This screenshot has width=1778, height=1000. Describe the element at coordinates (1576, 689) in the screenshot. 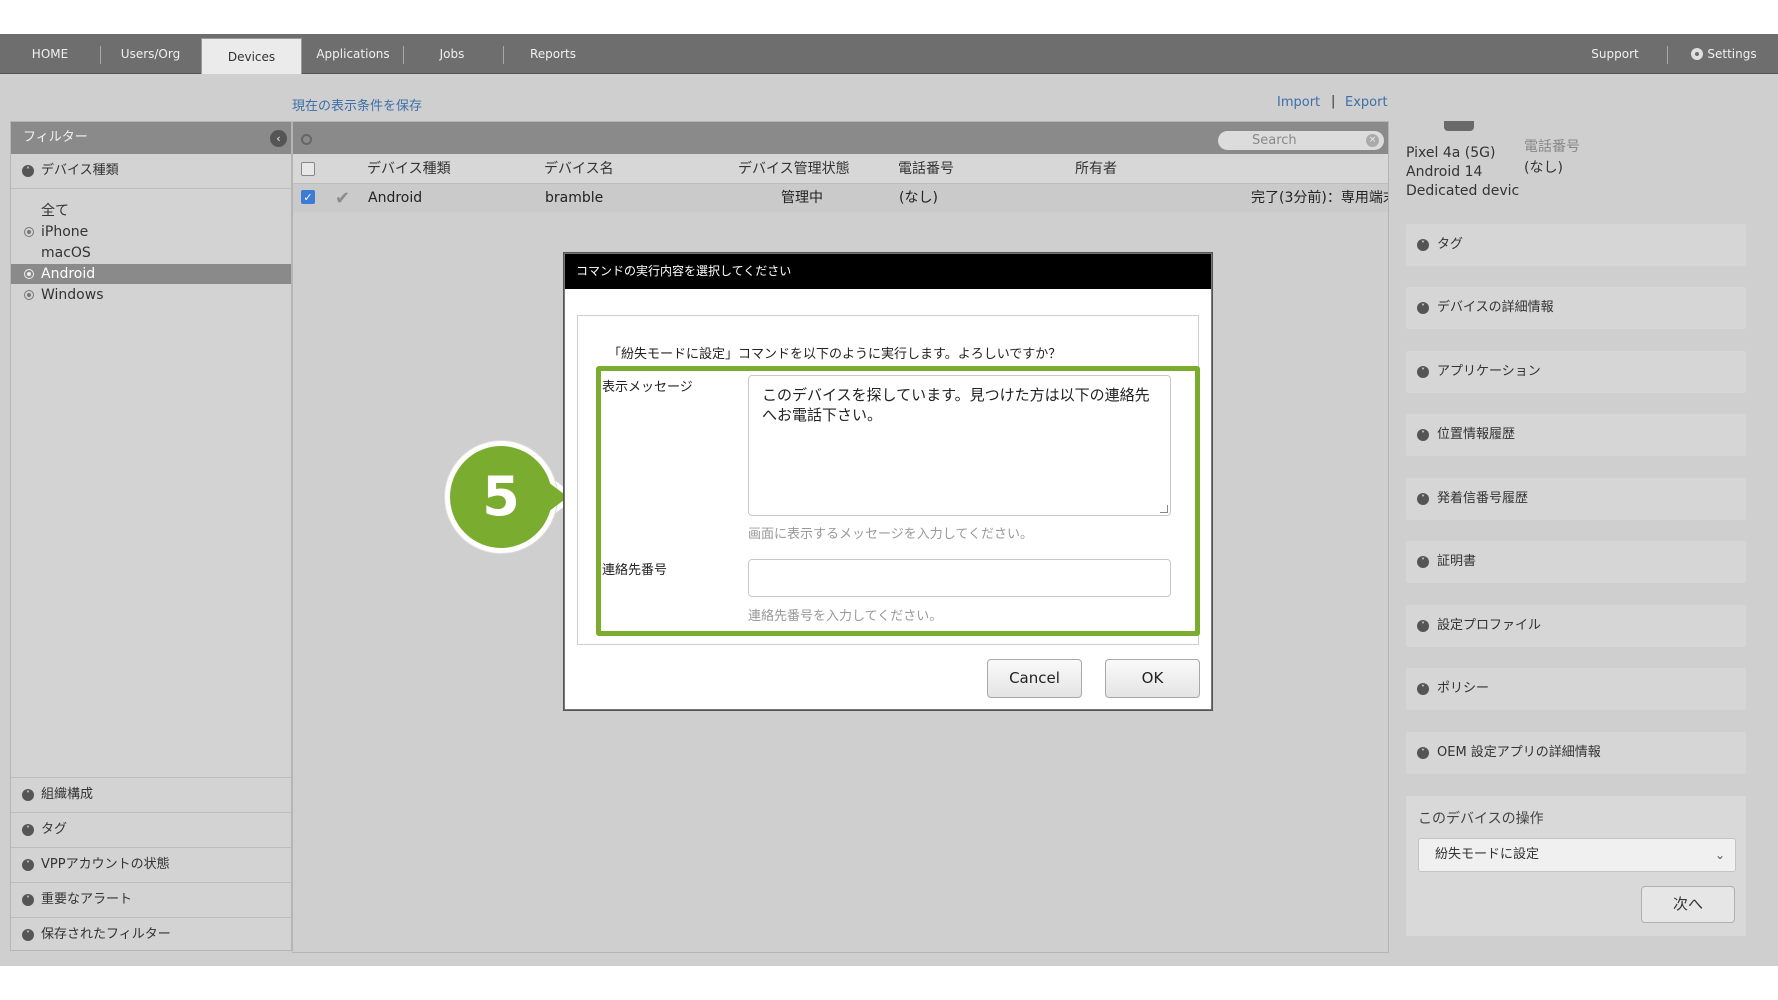

I see `section-policy: ˅ ポリシー` at that location.